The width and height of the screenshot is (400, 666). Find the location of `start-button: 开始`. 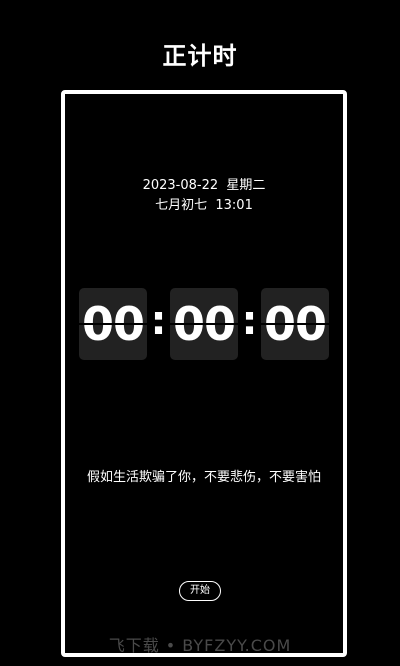

start-button: 开始 is located at coordinates (200, 591).